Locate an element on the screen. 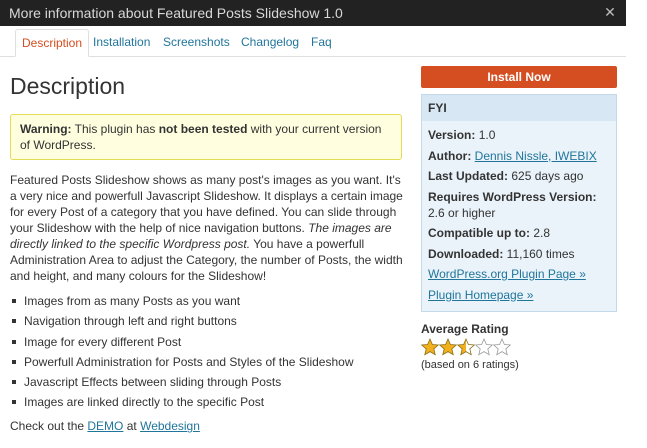  compatible-value: 2.8 is located at coordinates (542, 233).